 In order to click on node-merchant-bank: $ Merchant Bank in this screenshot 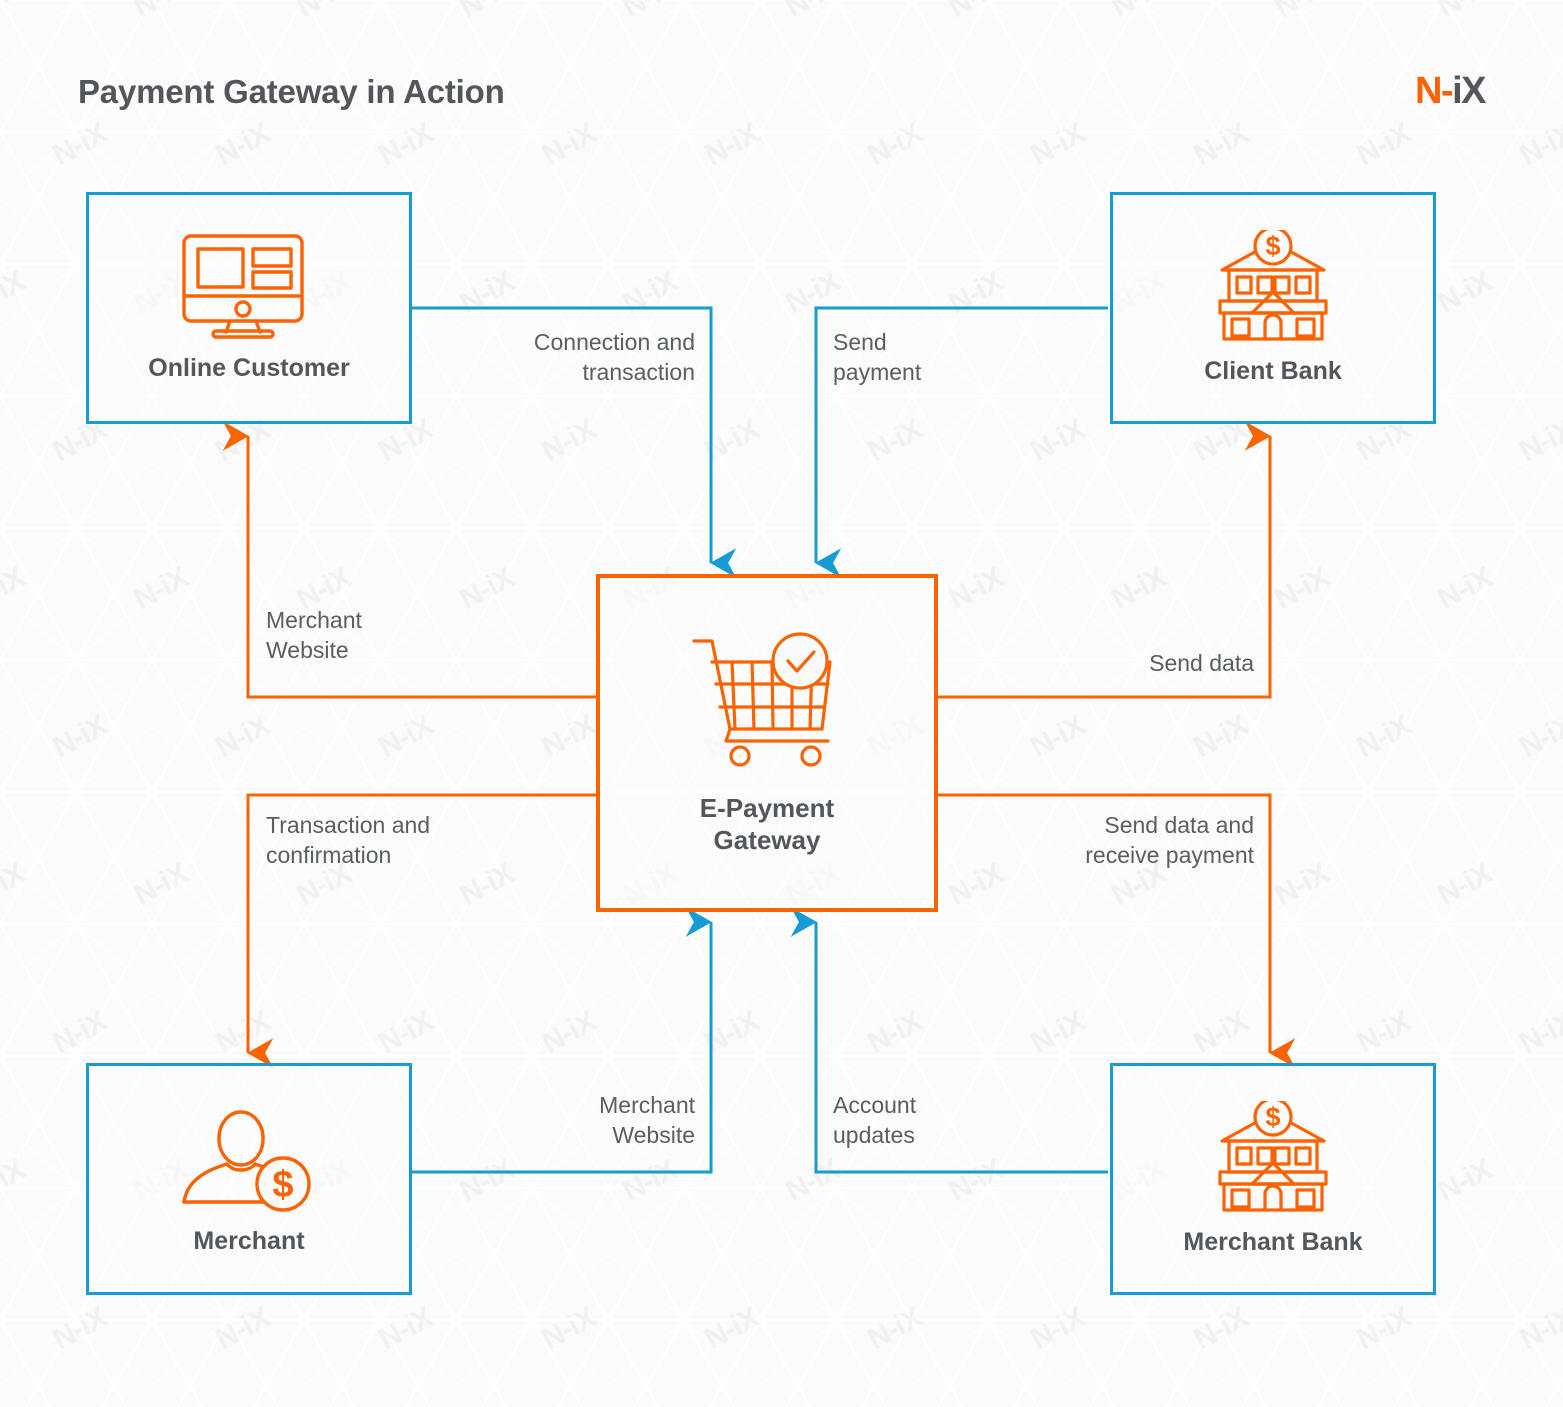, I will do `click(1273, 1179)`.